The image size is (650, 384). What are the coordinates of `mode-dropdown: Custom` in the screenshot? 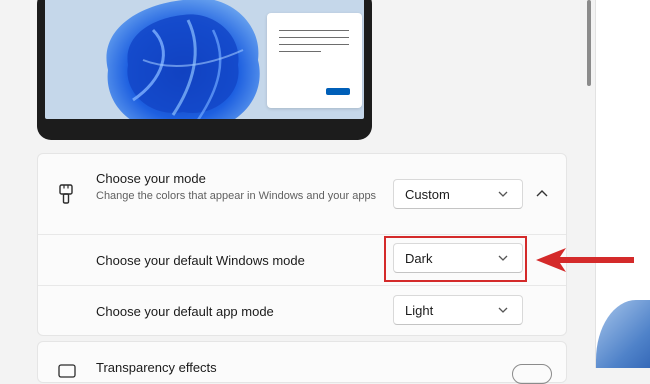 It's located at (458, 194).